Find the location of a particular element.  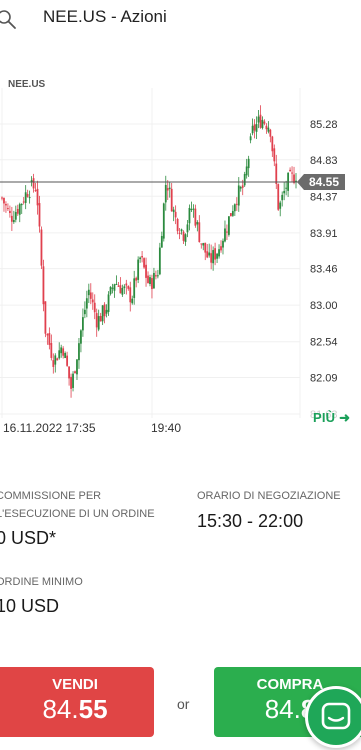

x-tick-label: 19:40 is located at coordinates (166, 428).